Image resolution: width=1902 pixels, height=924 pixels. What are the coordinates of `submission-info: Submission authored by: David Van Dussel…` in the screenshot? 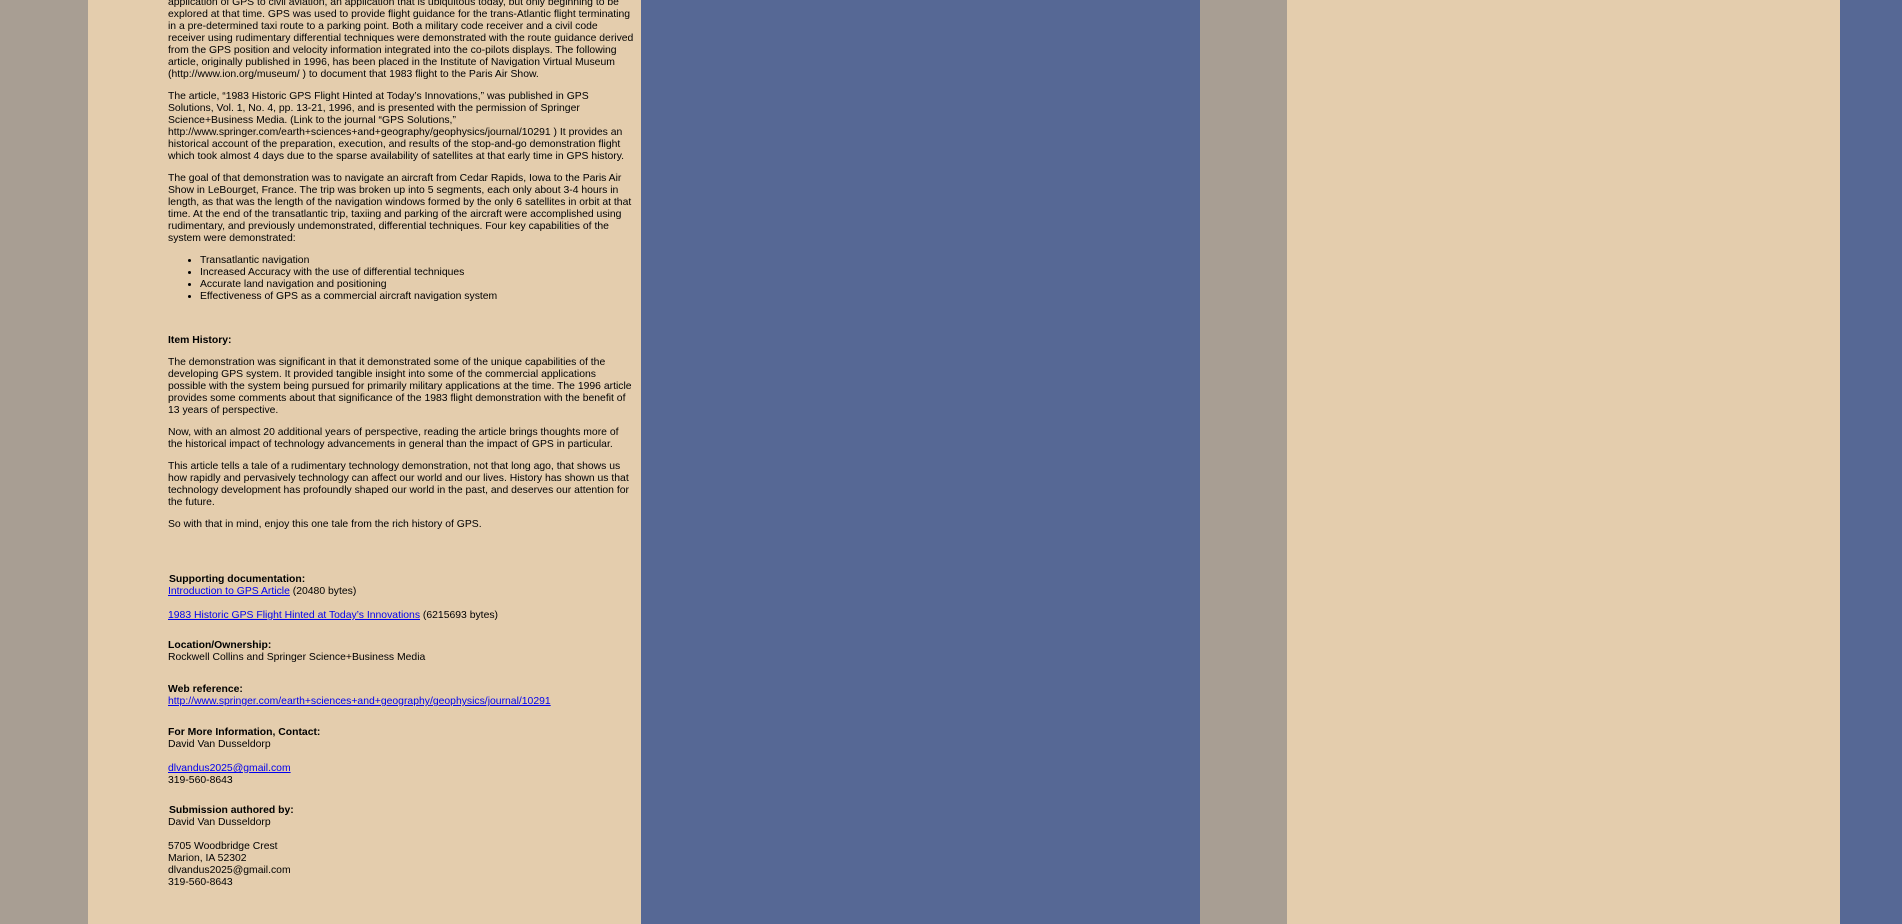 It's located at (401, 847).